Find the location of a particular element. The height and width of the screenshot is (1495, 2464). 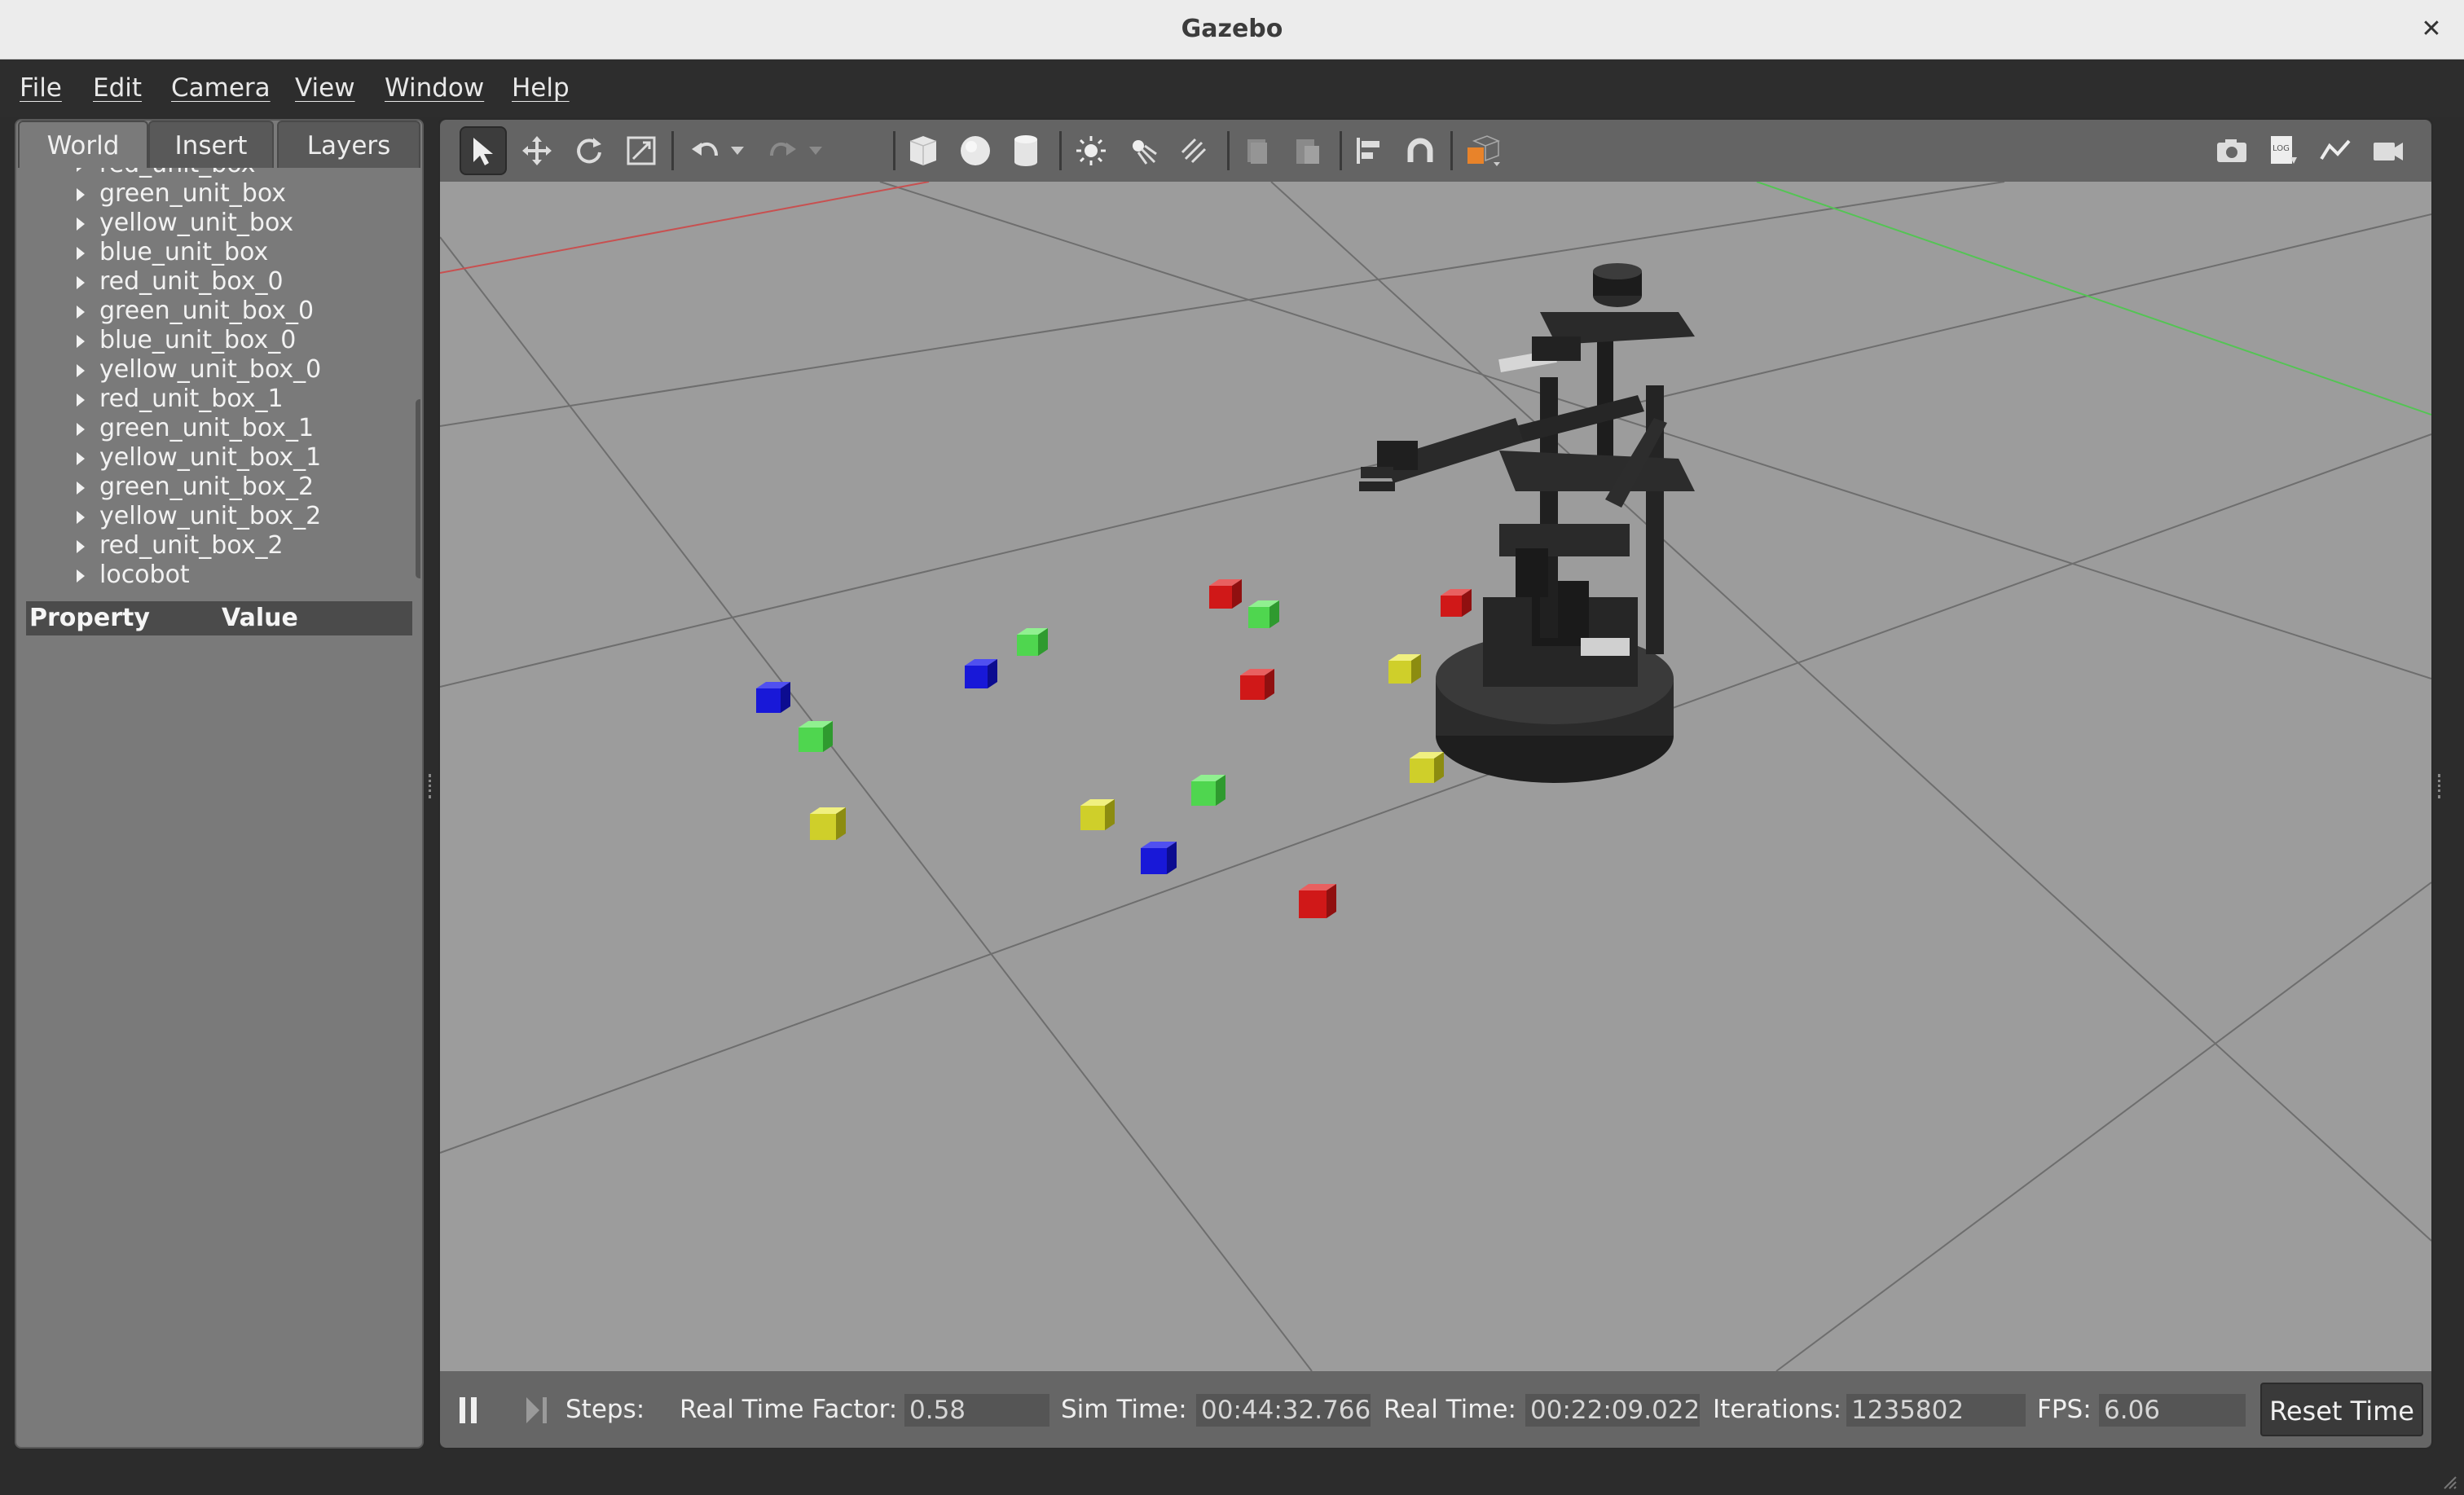

undo-icon is located at coordinates (704, 151).